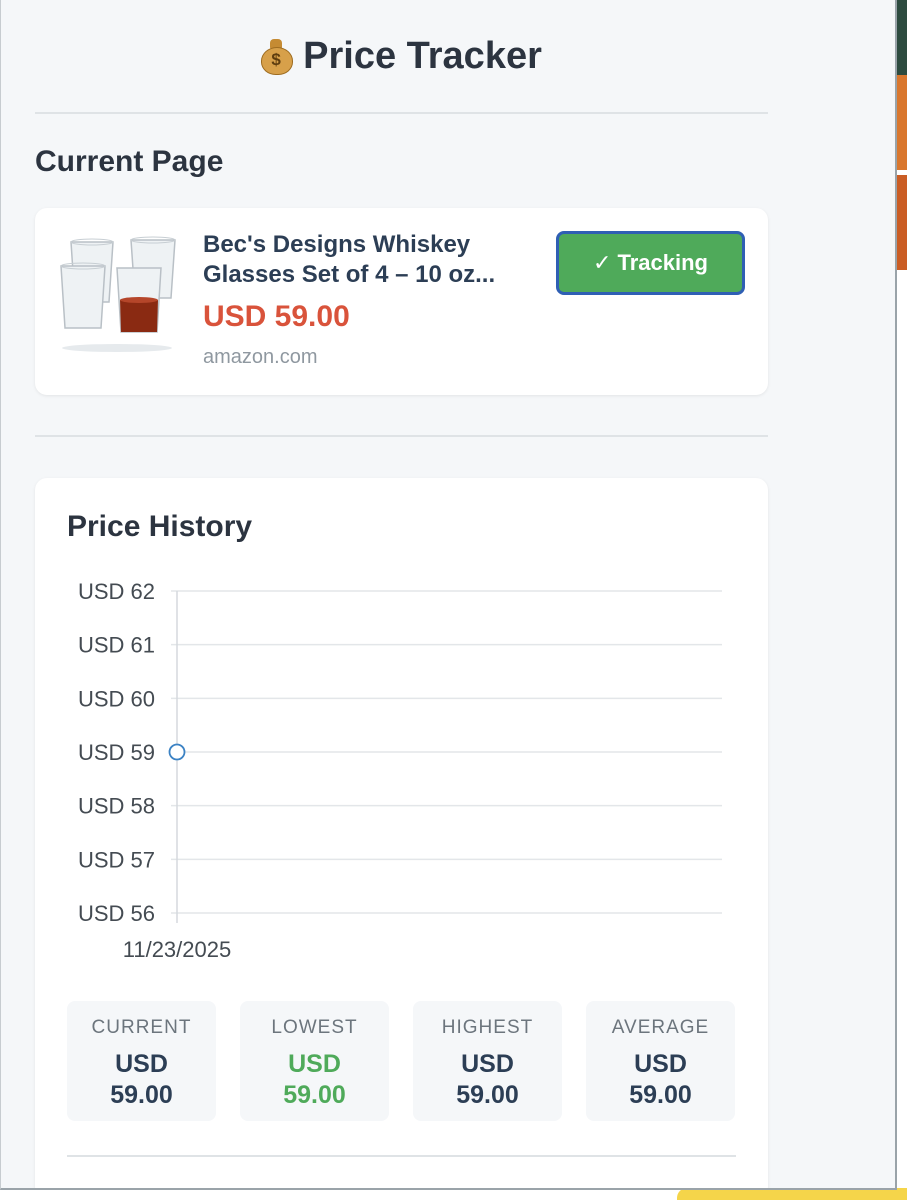  What do you see at coordinates (487, 1027) in the screenshot?
I see `stat-label: HIGHEST` at bounding box center [487, 1027].